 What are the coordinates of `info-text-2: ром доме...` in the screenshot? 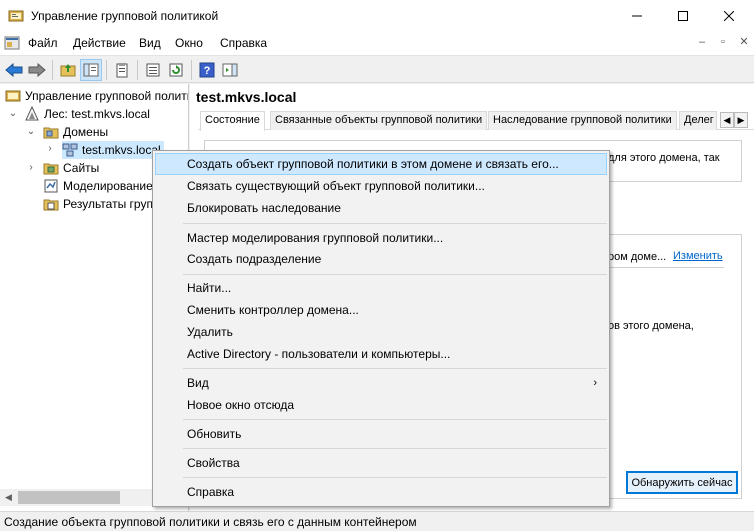 It's located at (637, 257).